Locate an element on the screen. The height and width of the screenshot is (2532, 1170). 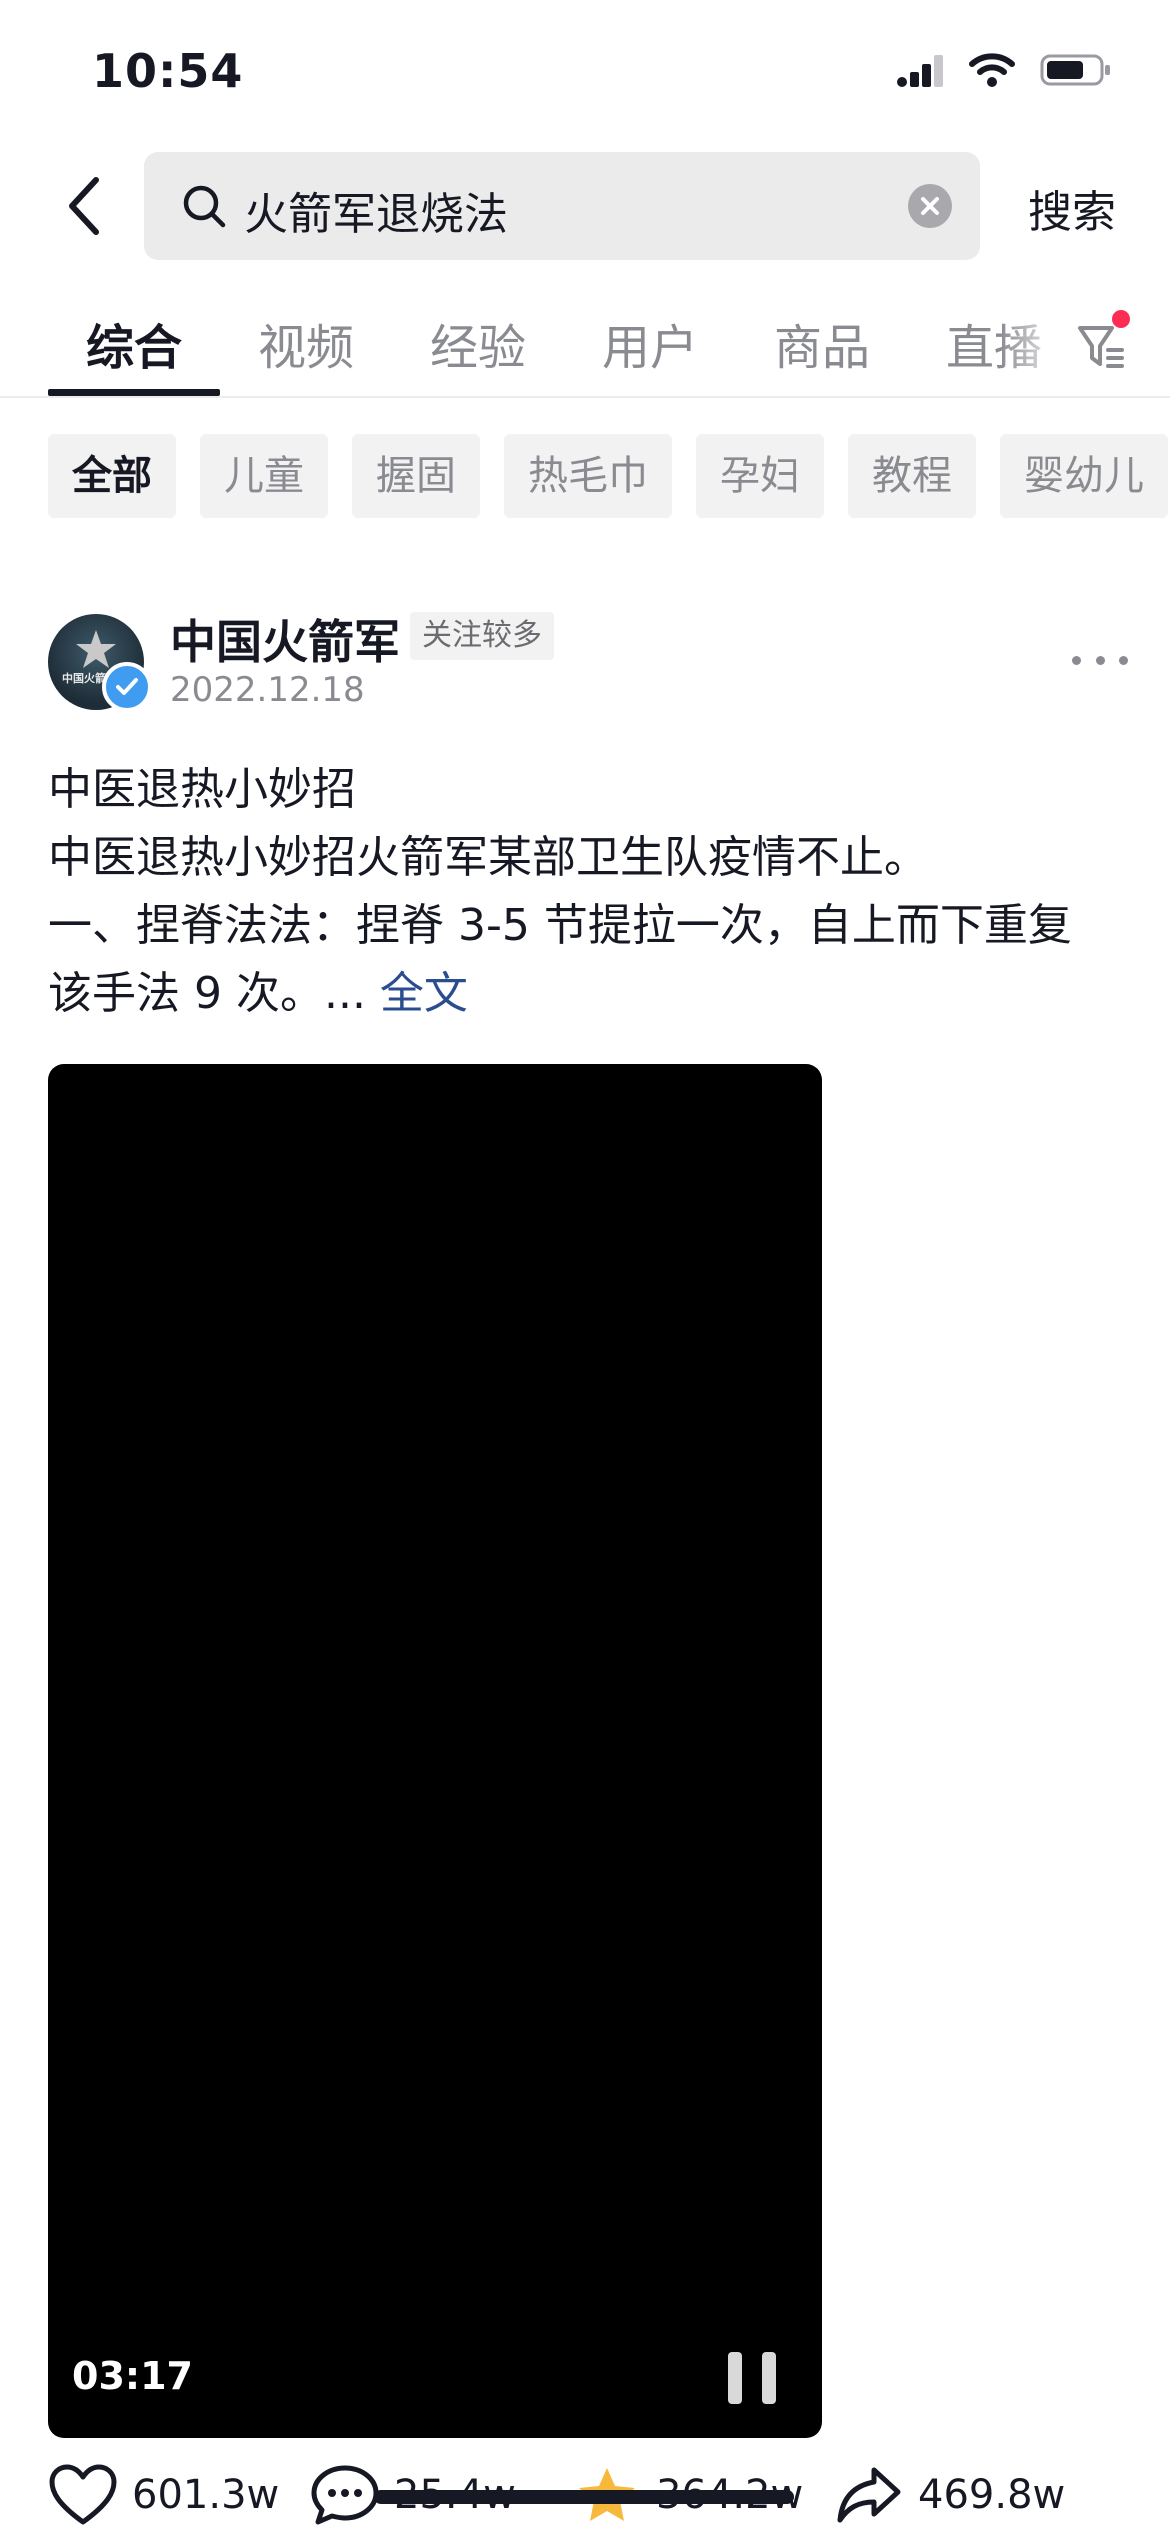
tab-experience: 经验 is located at coordinates (478, 343).